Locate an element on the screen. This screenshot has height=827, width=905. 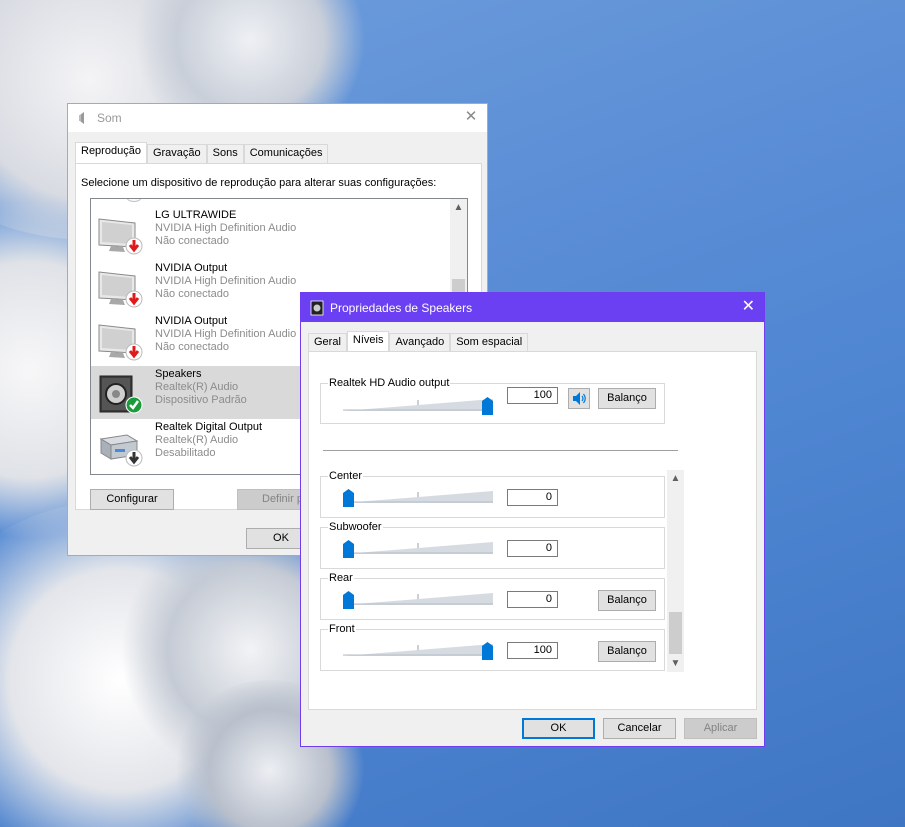
center-value: 0 is located at coordinates (532, 497).